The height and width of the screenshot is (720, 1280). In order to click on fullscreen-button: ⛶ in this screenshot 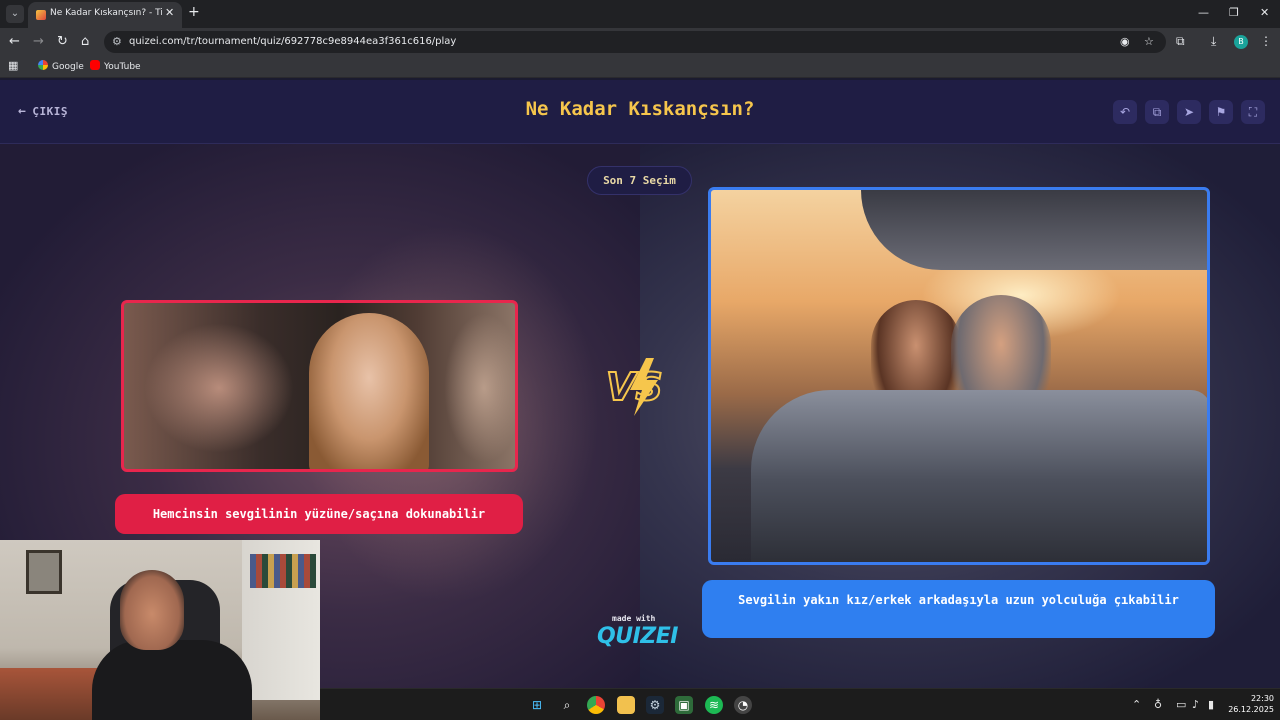, I will do `click(1253, 112)`.